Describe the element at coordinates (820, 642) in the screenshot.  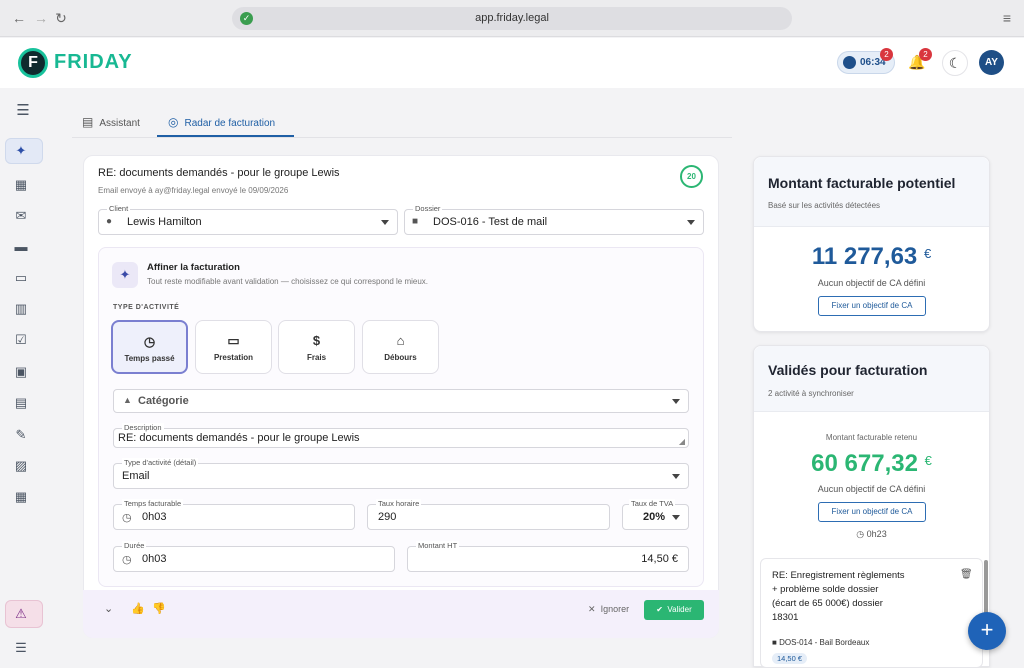
I see `item-dossier-row: ■ DOS-014 - Bail Bordeaux` at that location.